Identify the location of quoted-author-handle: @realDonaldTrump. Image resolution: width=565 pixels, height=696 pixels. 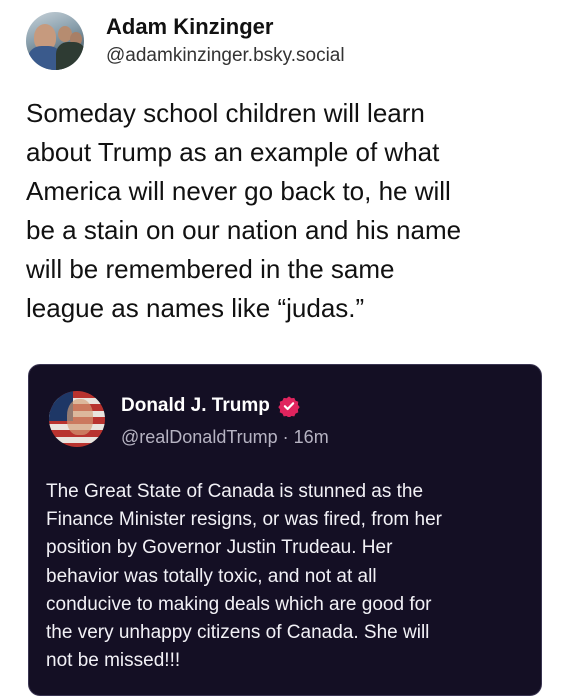
(199, 437).